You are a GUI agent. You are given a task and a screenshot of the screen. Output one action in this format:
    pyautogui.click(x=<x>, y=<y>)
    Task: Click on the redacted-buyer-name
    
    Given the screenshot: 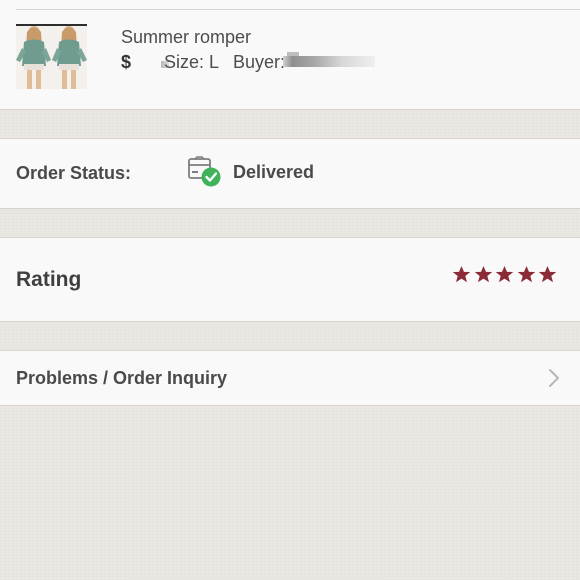 What is the action you would take?
    pyautogui.click(x=329, y=61)
    